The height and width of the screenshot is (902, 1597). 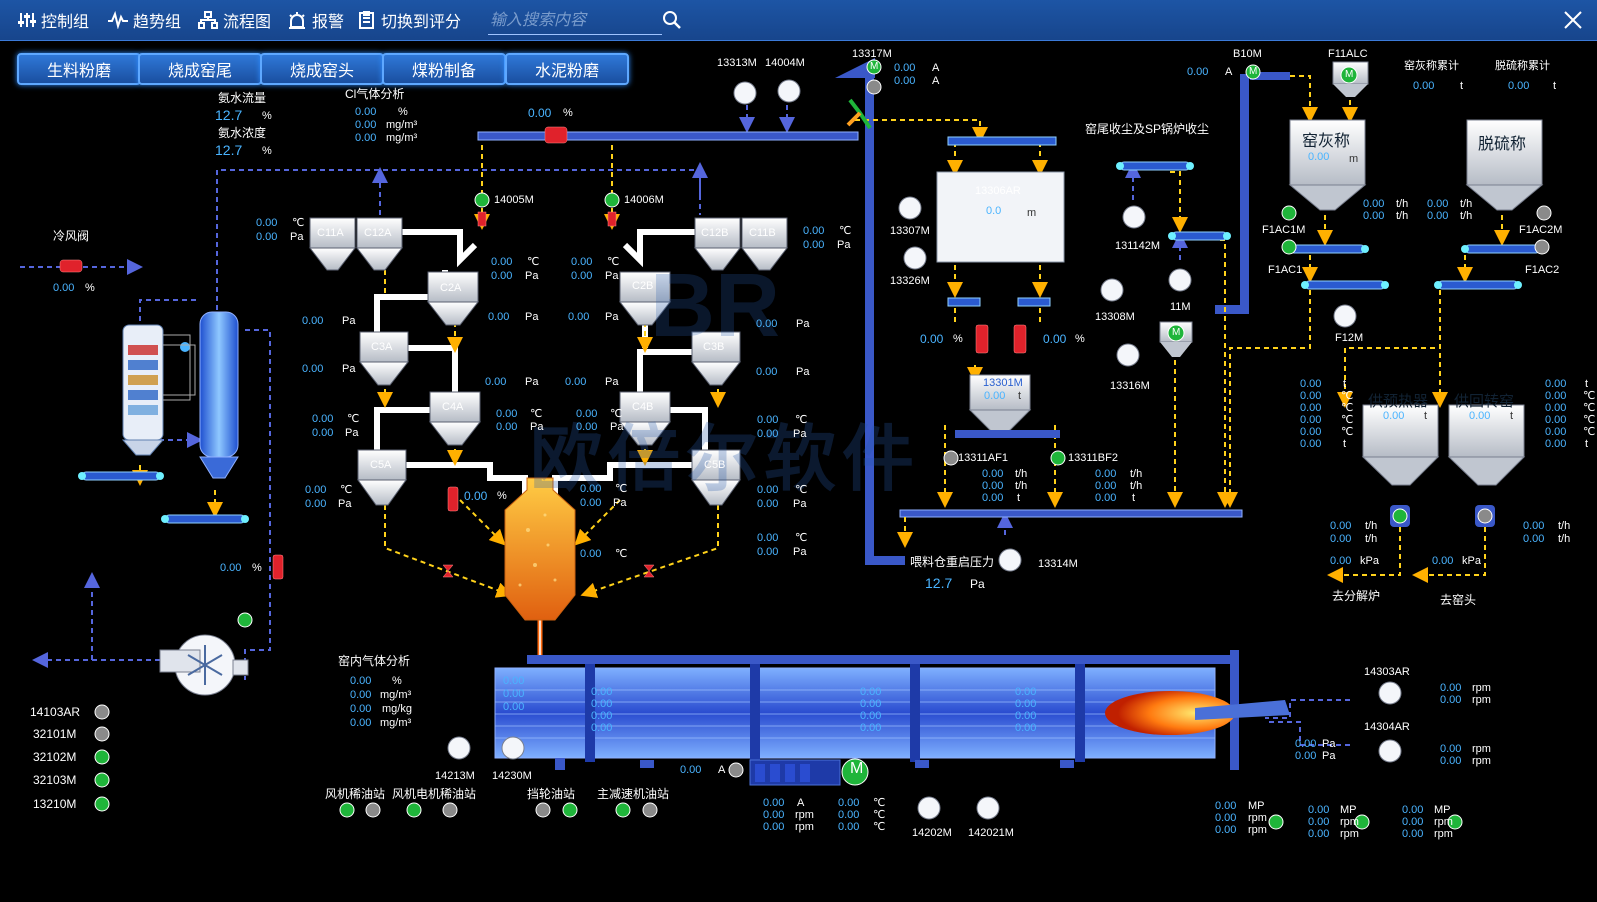 What do you see at coordinates (455, 776) in the screenshot?
I see `fan-14213m-label: 14213M` at bounding box center [455, 776].